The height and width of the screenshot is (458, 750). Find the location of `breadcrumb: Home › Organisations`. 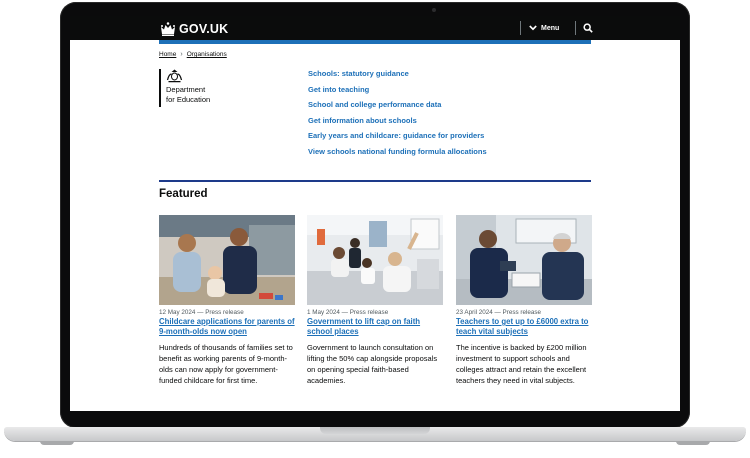

breadcrumb: Home › Organisations is located at coordinates (193, 54).